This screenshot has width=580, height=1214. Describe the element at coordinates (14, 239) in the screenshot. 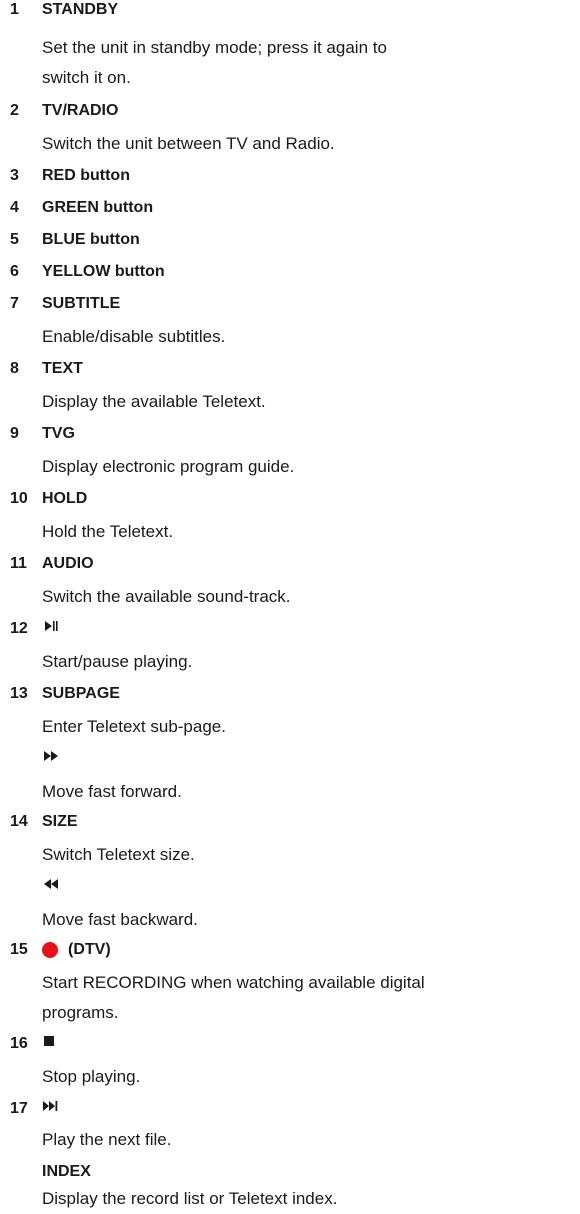

I see `item-number: 5` at that location.